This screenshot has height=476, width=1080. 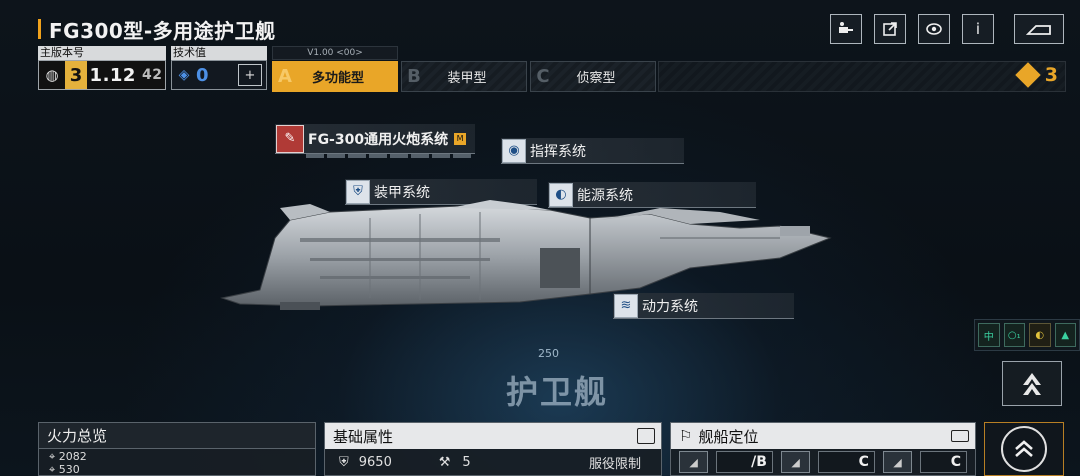 I want to click on base-attribute-panel: 基础属性 ⛨ 9650 ⚒ 5 服役限制, so click(x=493, y=449).